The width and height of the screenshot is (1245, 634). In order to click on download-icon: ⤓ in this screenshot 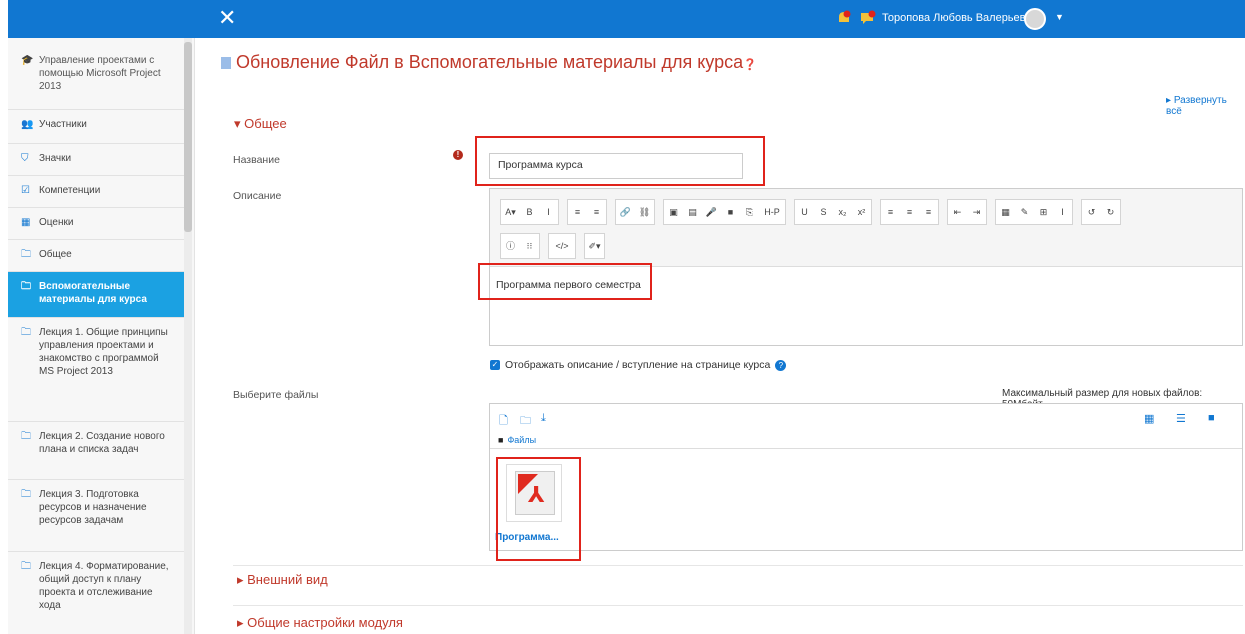, I will do `click(543, 418)`.